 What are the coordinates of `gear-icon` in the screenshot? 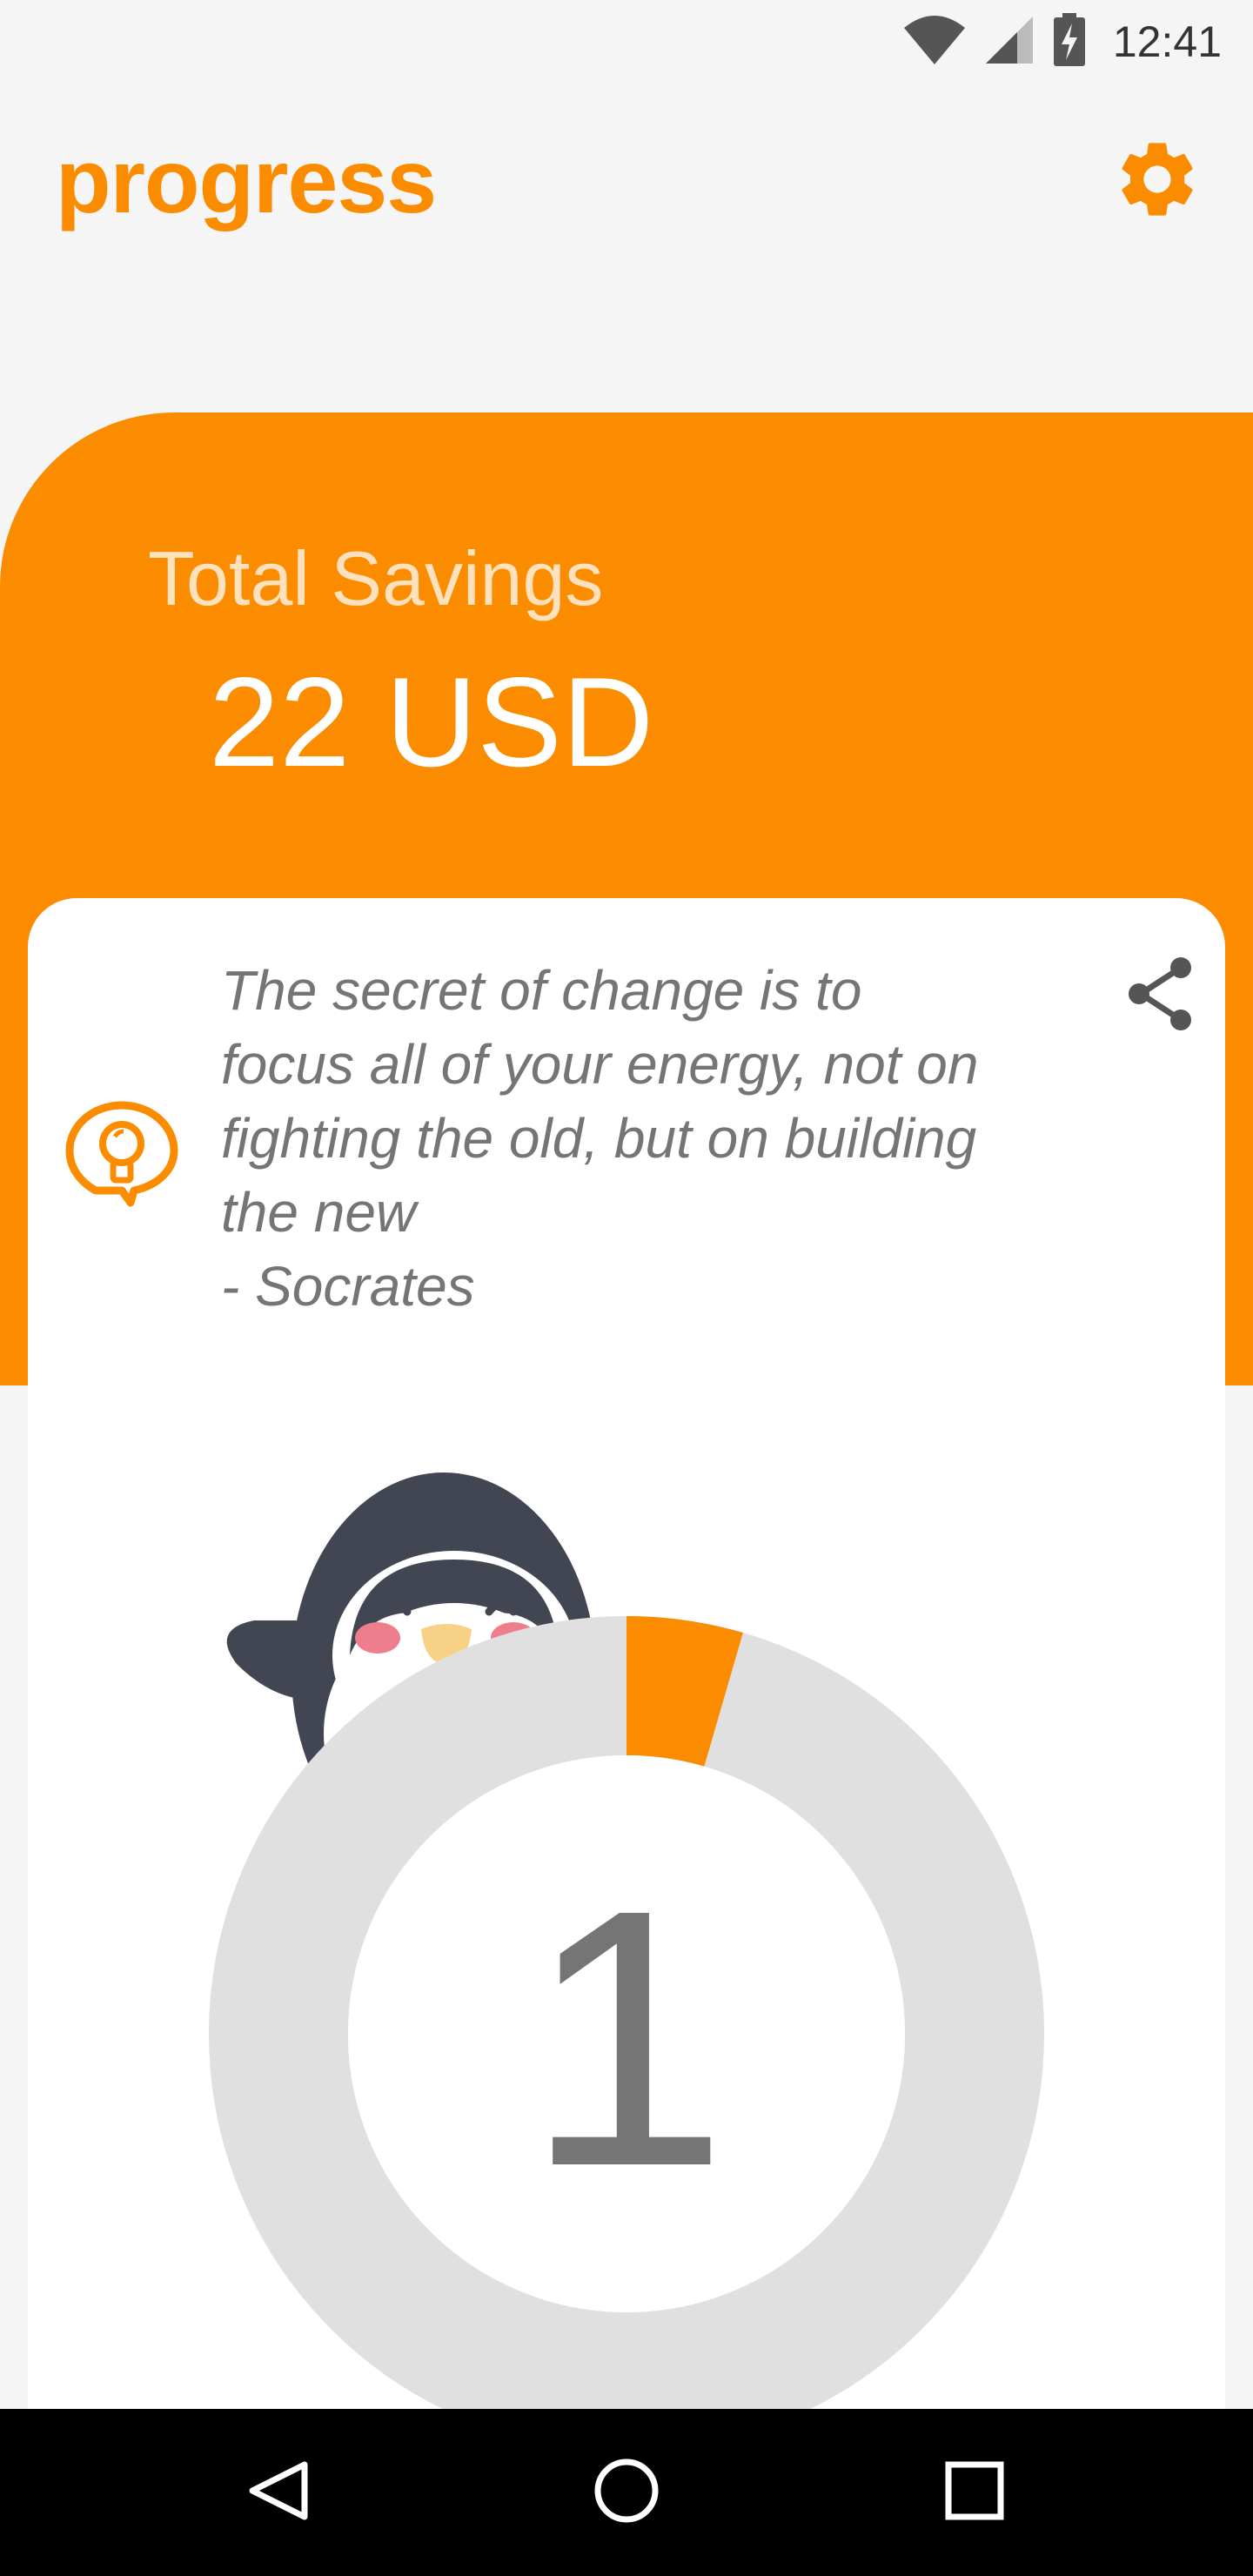 It's located at (1157, 181).